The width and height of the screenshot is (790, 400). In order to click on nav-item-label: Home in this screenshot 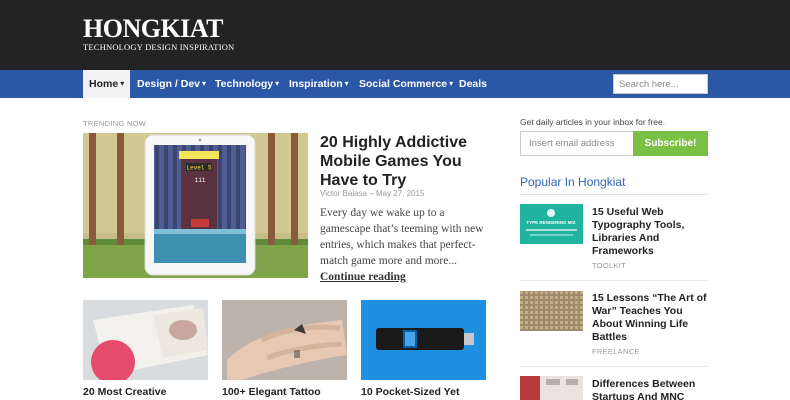, I will do `click(104, 84)`.